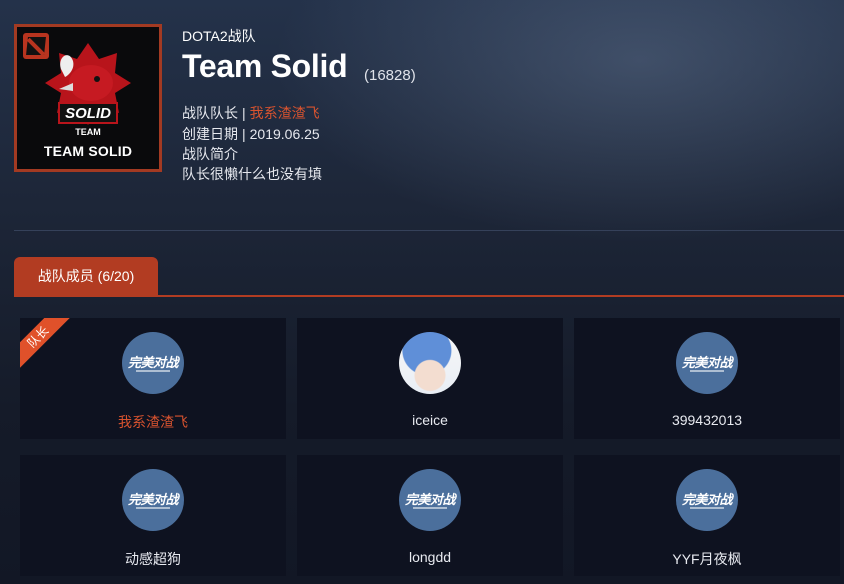 The image size is (844, 584). Describe the element at coordinates (265, 66) in the screenshot. I see `team-name: Team Solid` at that location.